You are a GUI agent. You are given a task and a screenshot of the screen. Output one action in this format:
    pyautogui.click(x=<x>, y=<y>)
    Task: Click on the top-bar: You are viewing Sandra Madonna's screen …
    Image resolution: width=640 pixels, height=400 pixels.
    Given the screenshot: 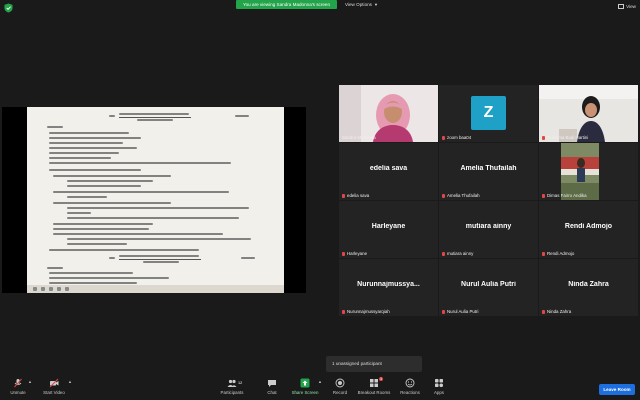 What is the action you would take?
    pyautogui.click(x=320, y=8)
    